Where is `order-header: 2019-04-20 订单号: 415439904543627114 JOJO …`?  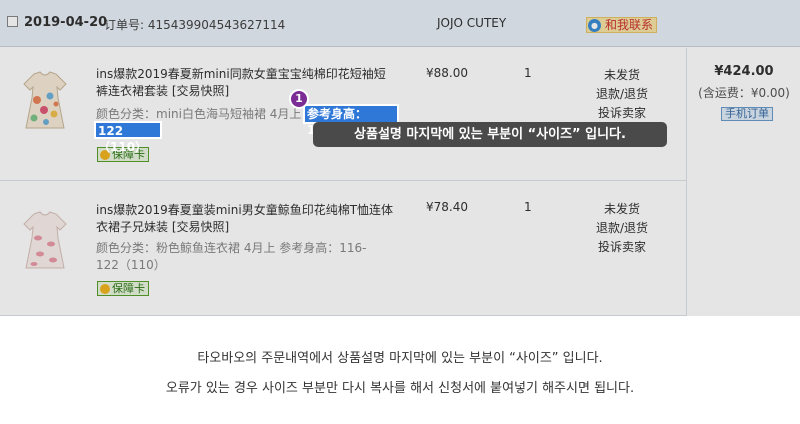 order-header: 2019-04-20 订单号: 415439904543627114 JOJO … is located at coordinates (400, 23).